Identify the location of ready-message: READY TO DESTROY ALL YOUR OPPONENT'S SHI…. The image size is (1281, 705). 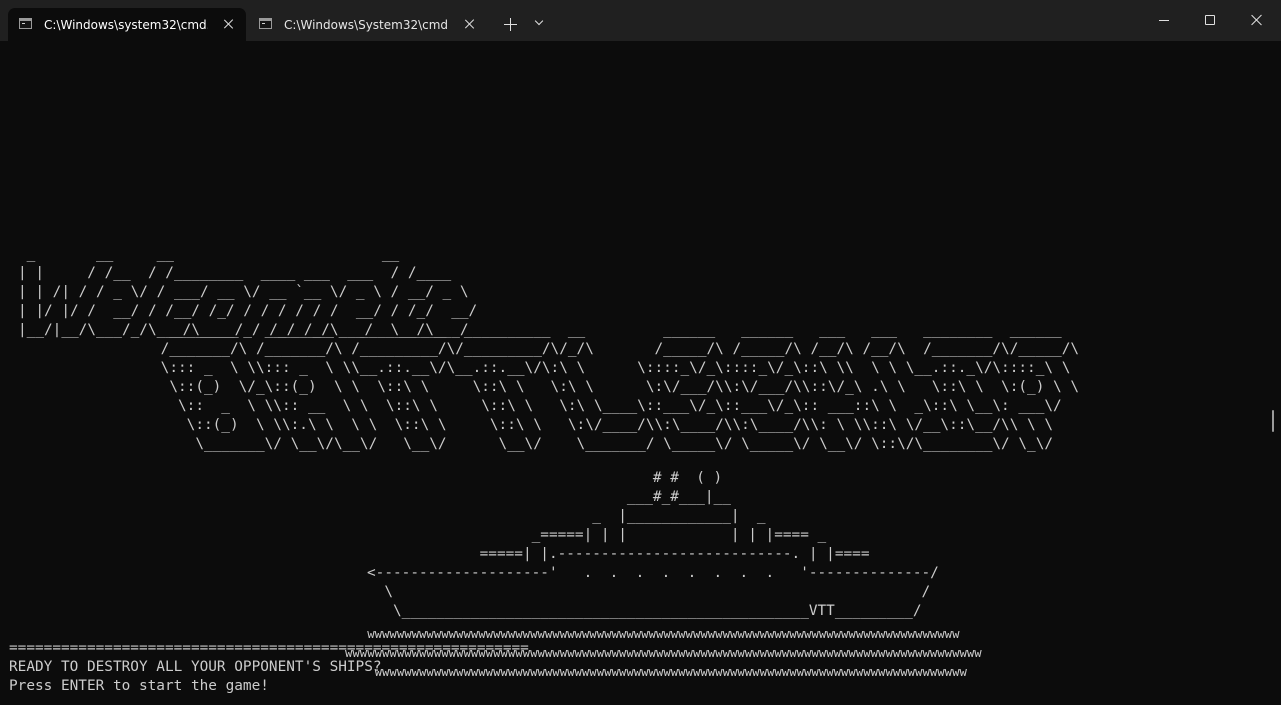
(195, 667).